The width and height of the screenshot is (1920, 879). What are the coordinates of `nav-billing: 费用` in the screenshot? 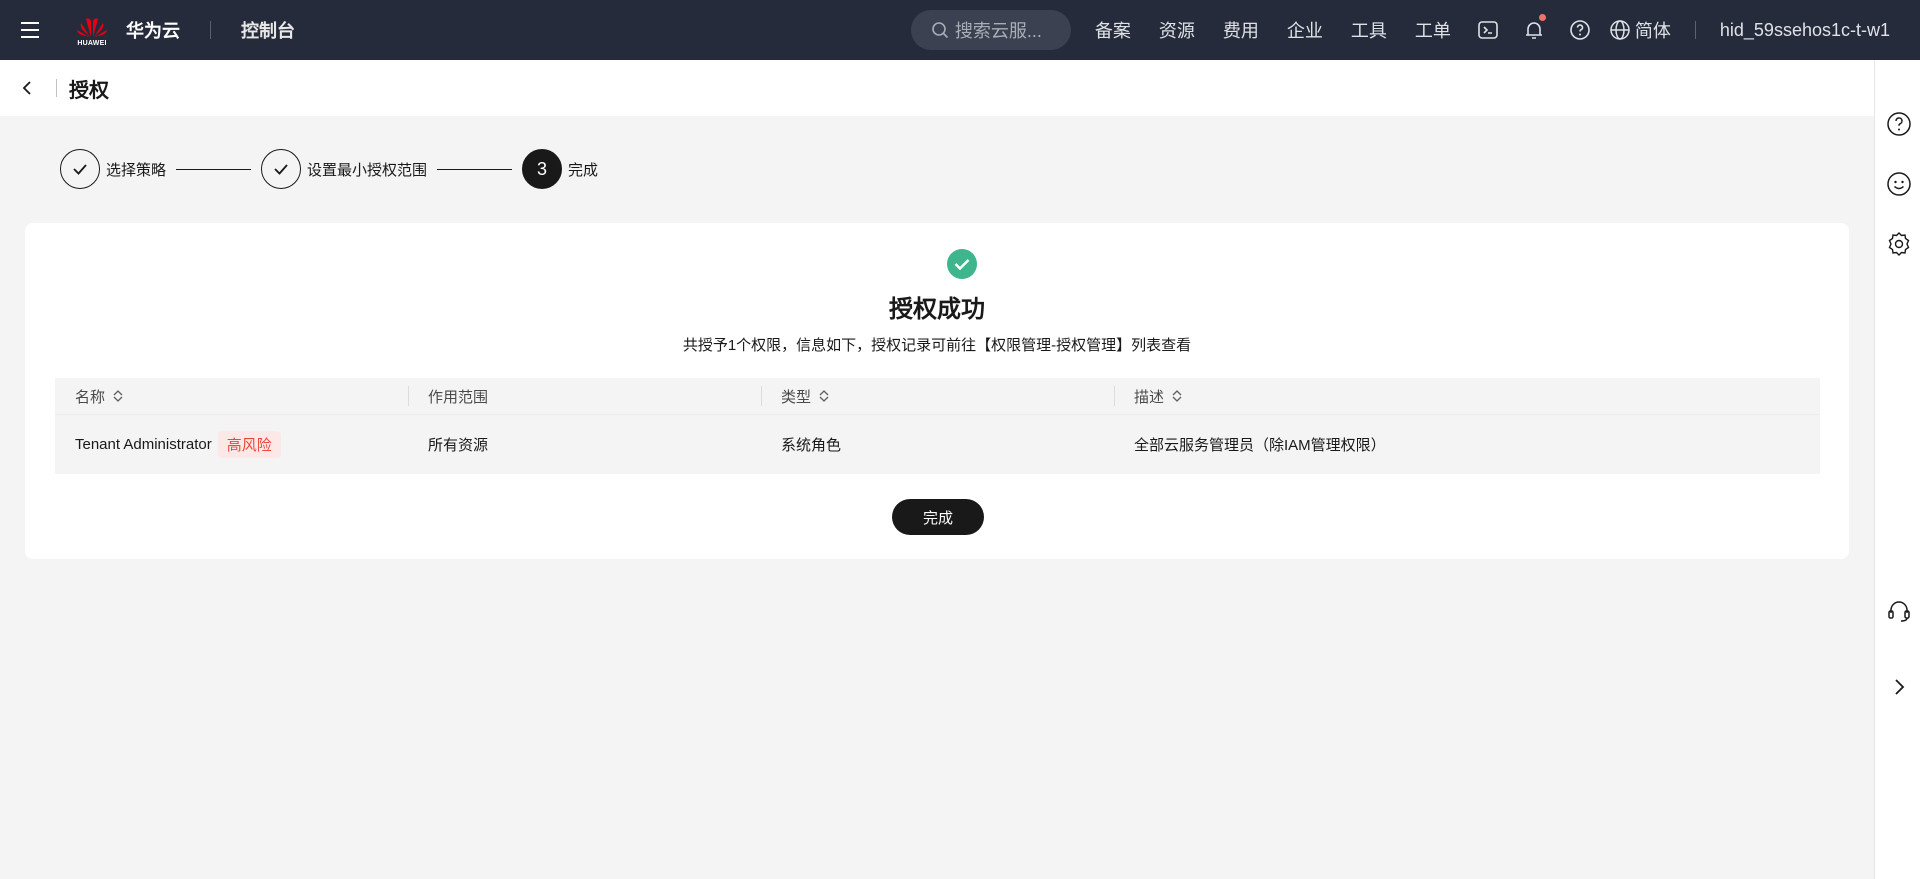 It's located at (1241, 30).